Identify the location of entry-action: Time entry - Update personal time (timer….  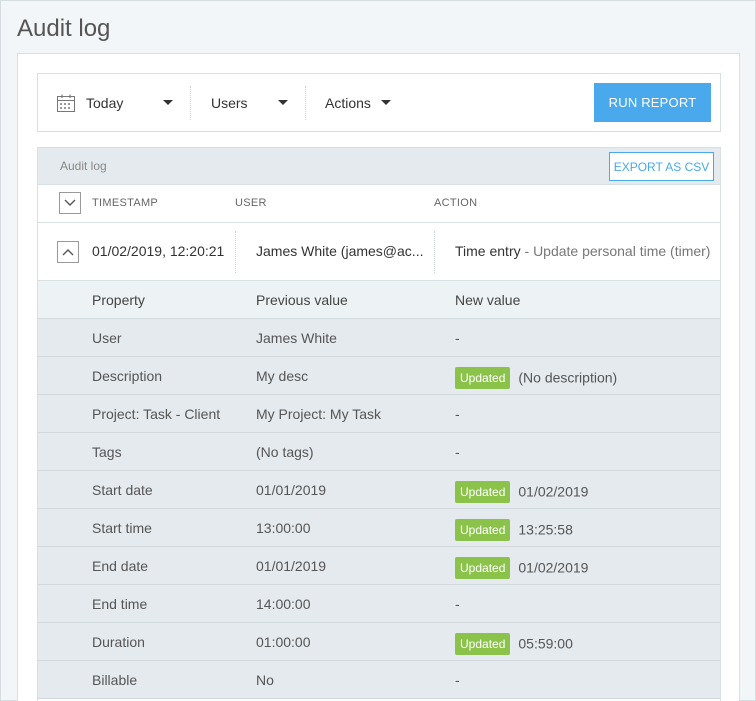
(582, 251).